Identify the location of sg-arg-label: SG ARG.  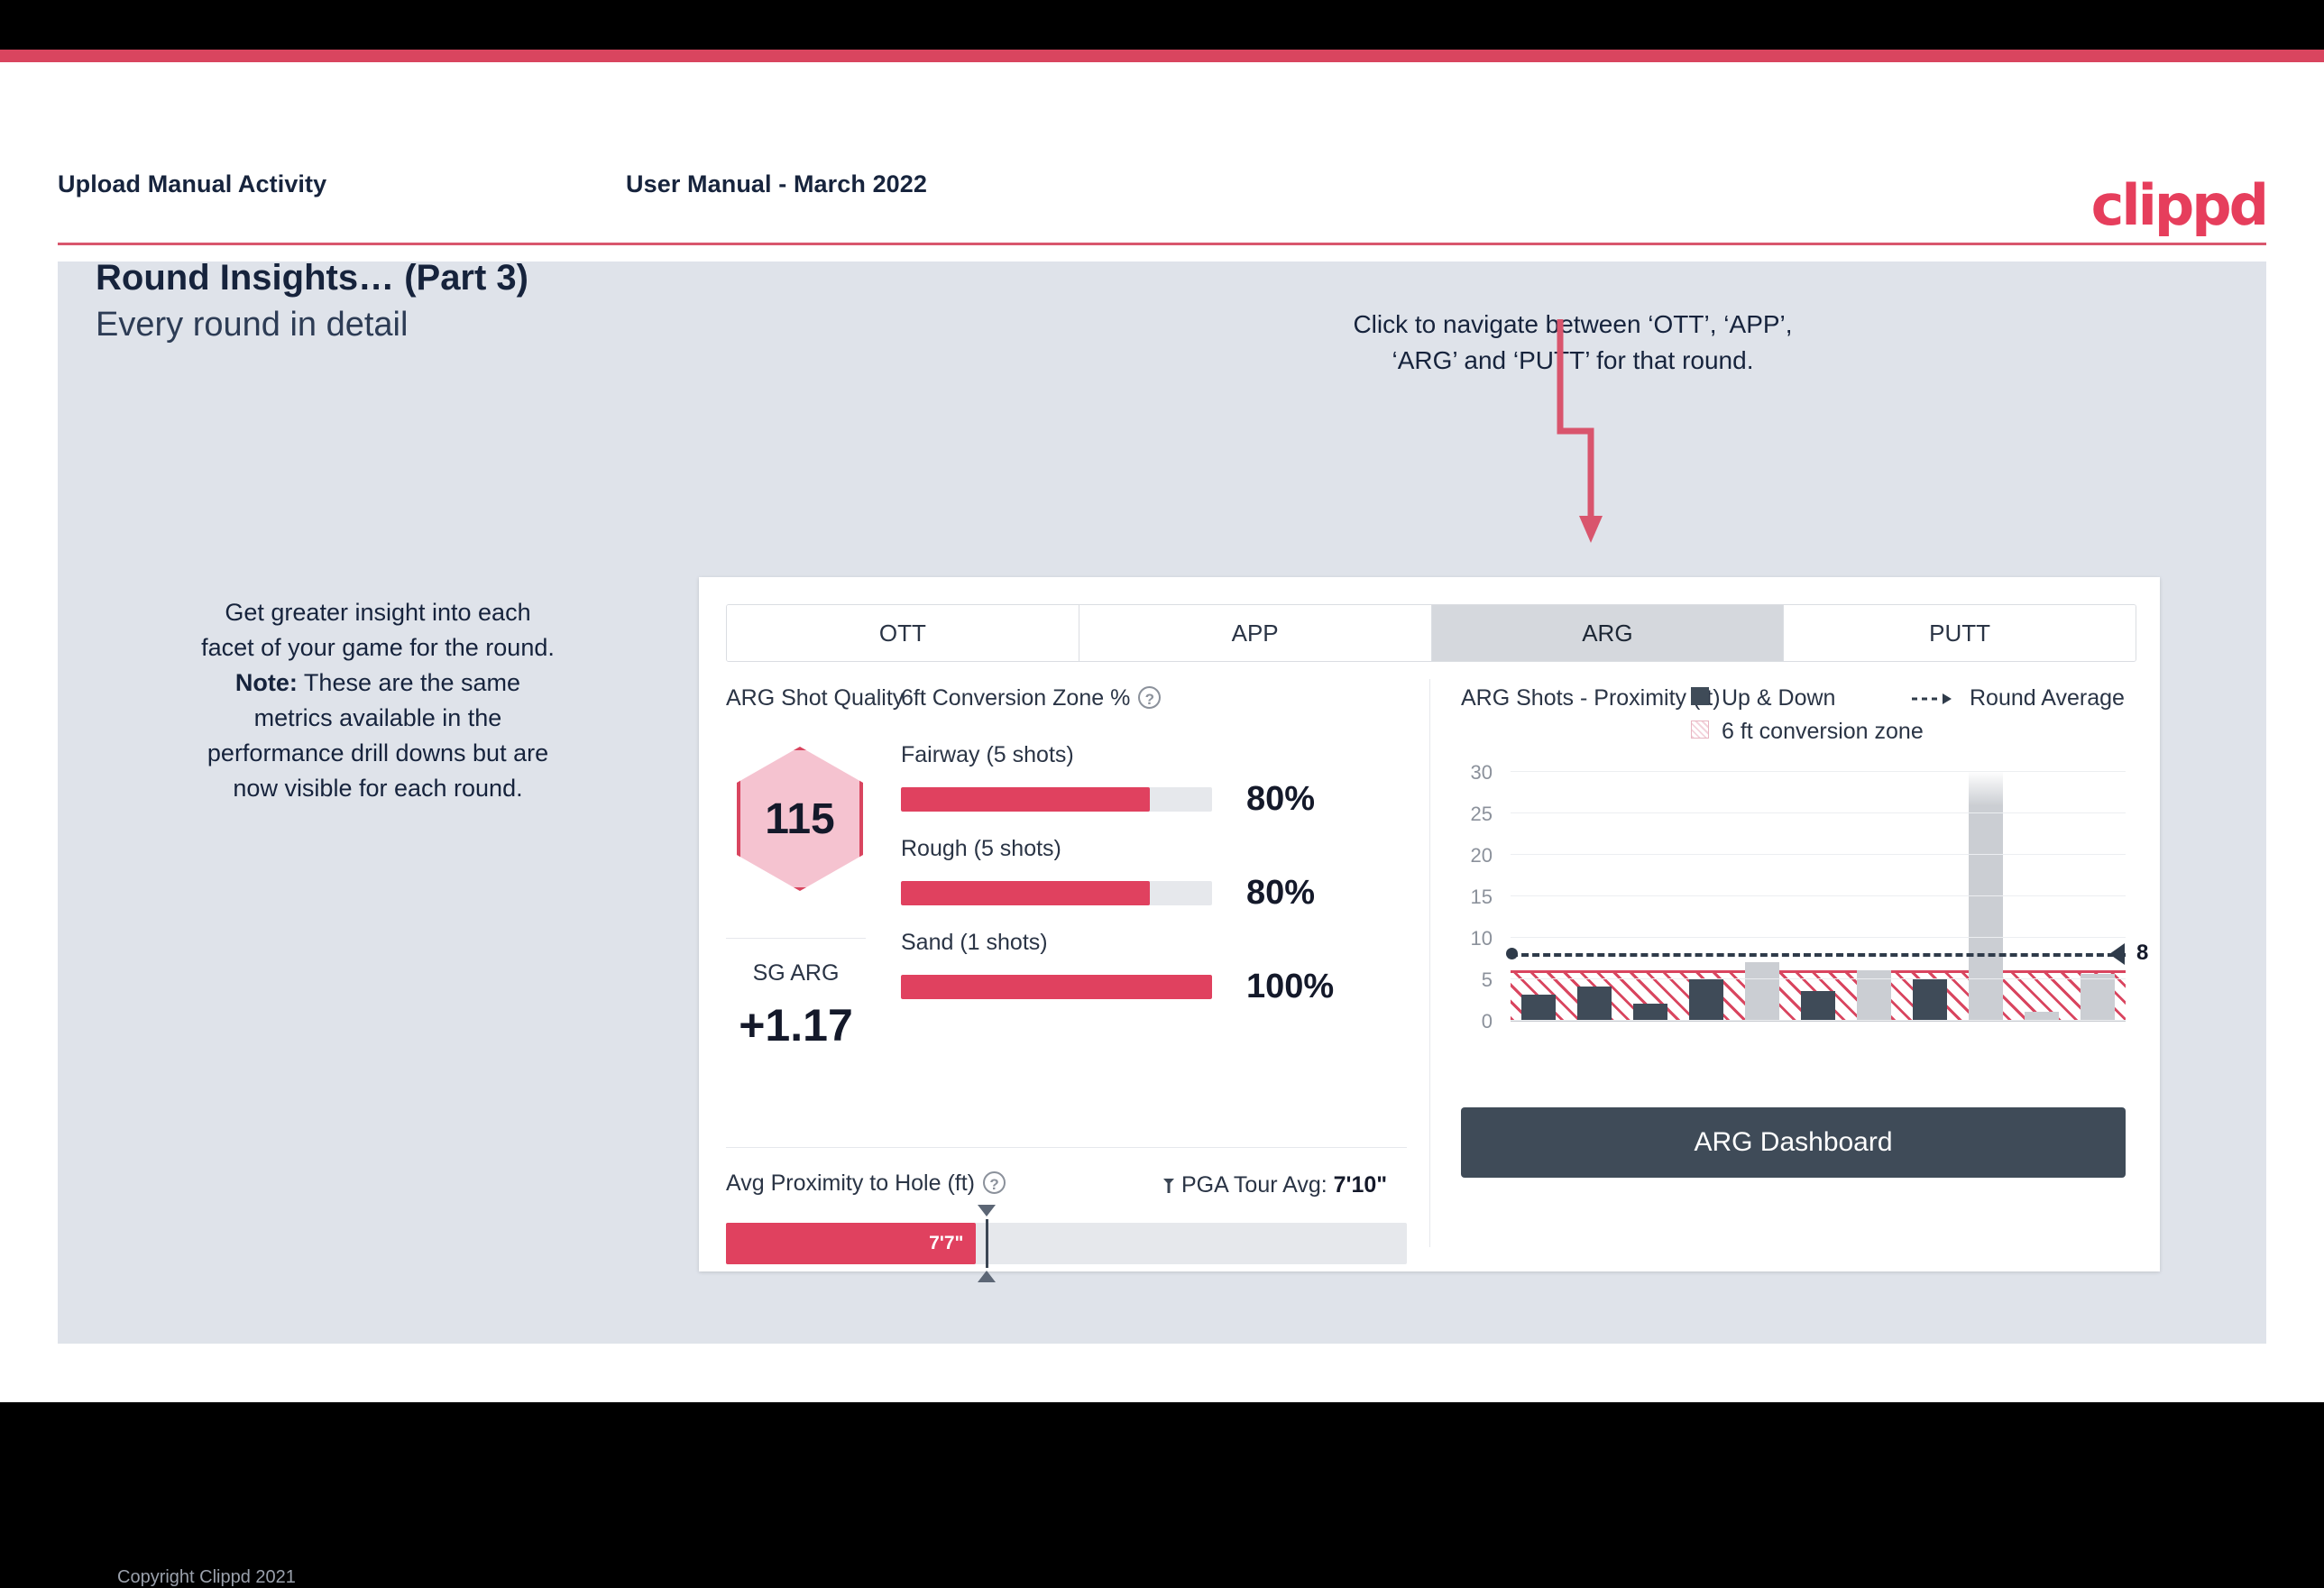
(796, 973).